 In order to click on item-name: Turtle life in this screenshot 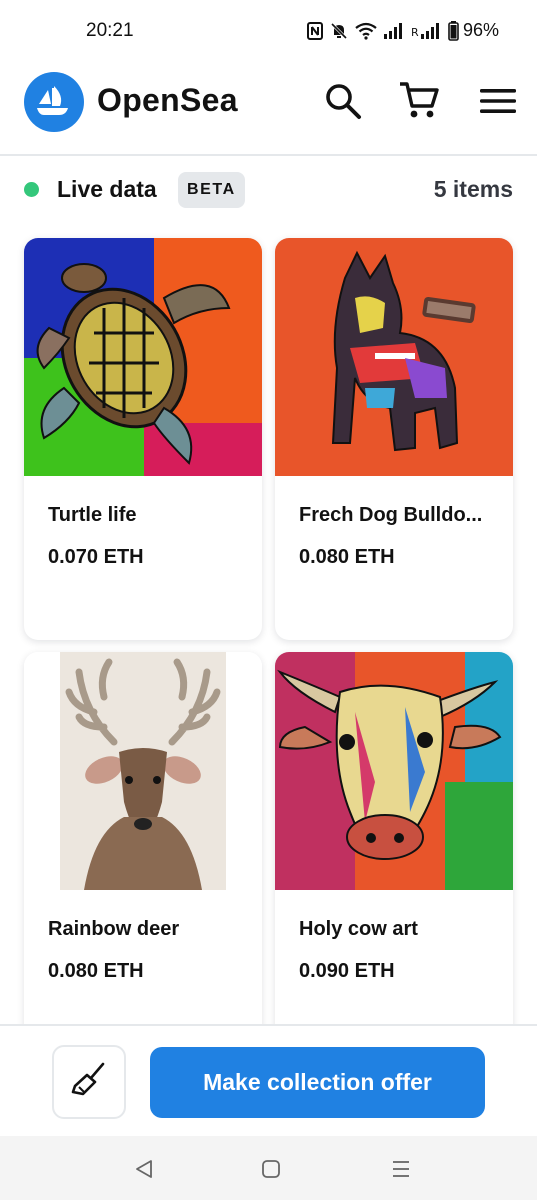, I will do `click(92, 515)`.